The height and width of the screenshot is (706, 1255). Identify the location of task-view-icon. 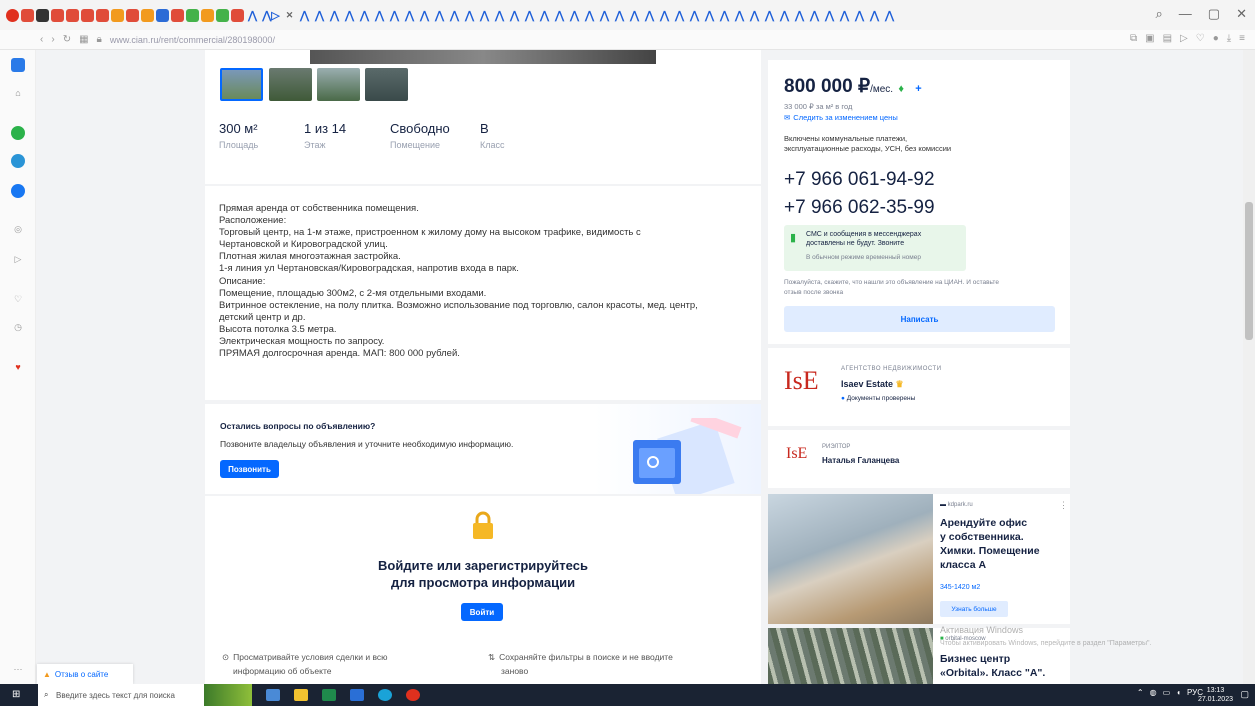
(273, 695).